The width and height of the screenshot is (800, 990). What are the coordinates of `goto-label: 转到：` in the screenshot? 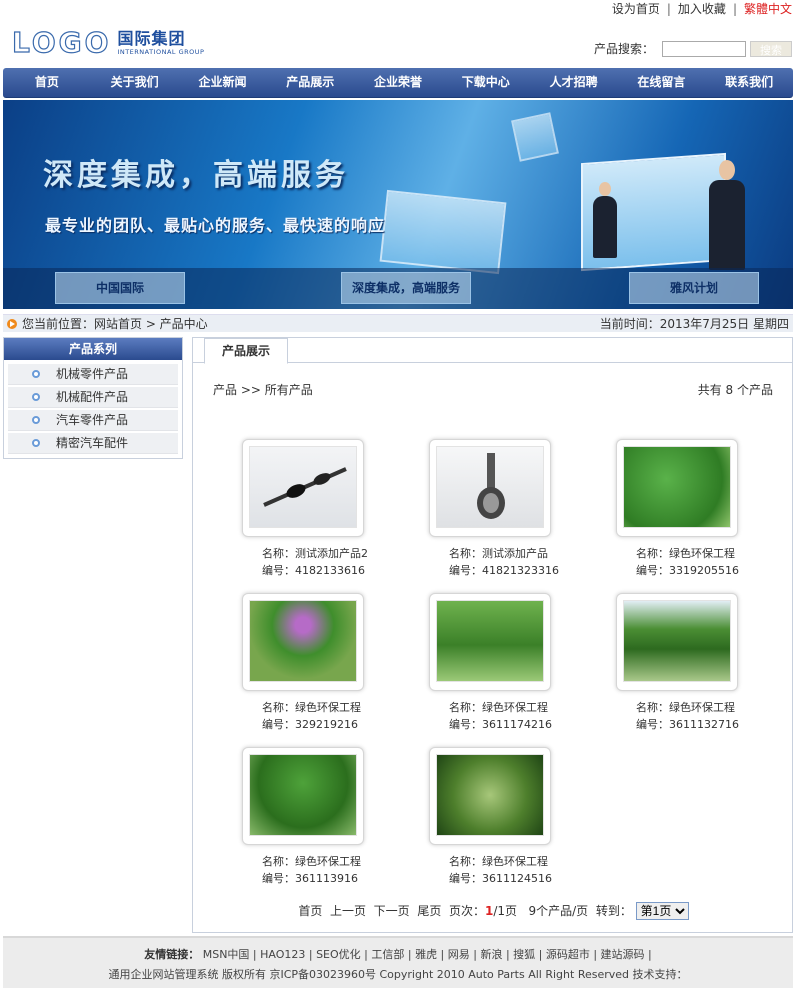 It's located at (613, 911).